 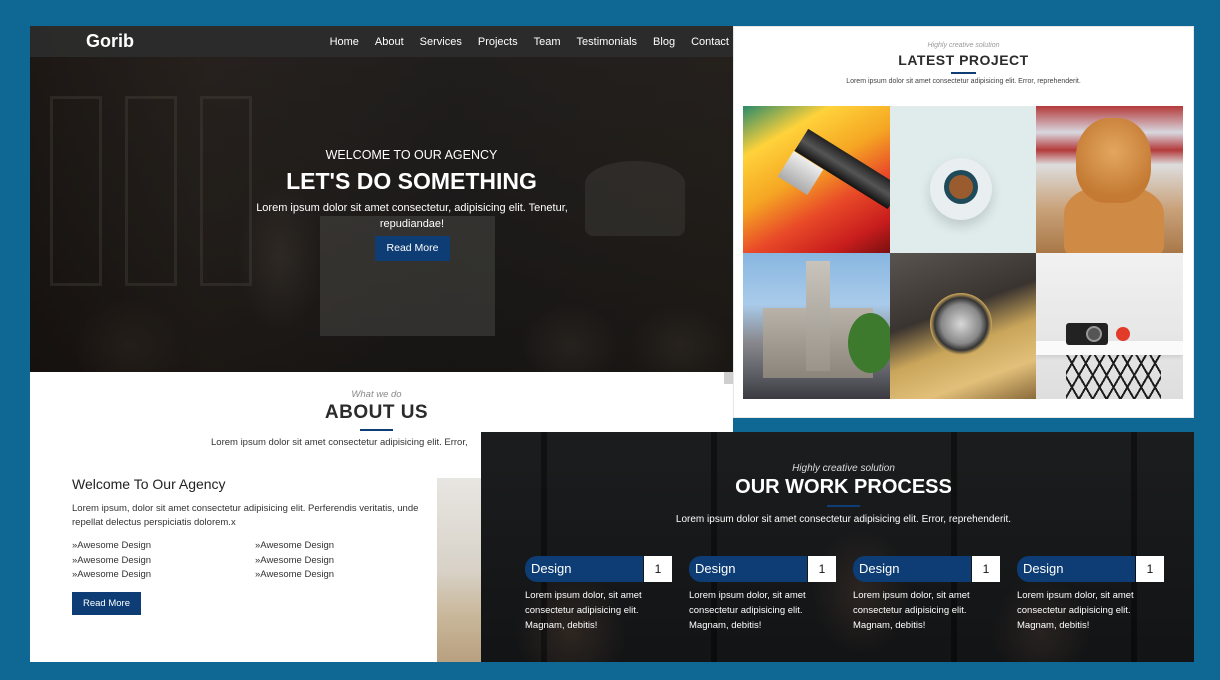 I want to click on hero-title: LET'S DO SOMETHING, so click(x=411, y=181).